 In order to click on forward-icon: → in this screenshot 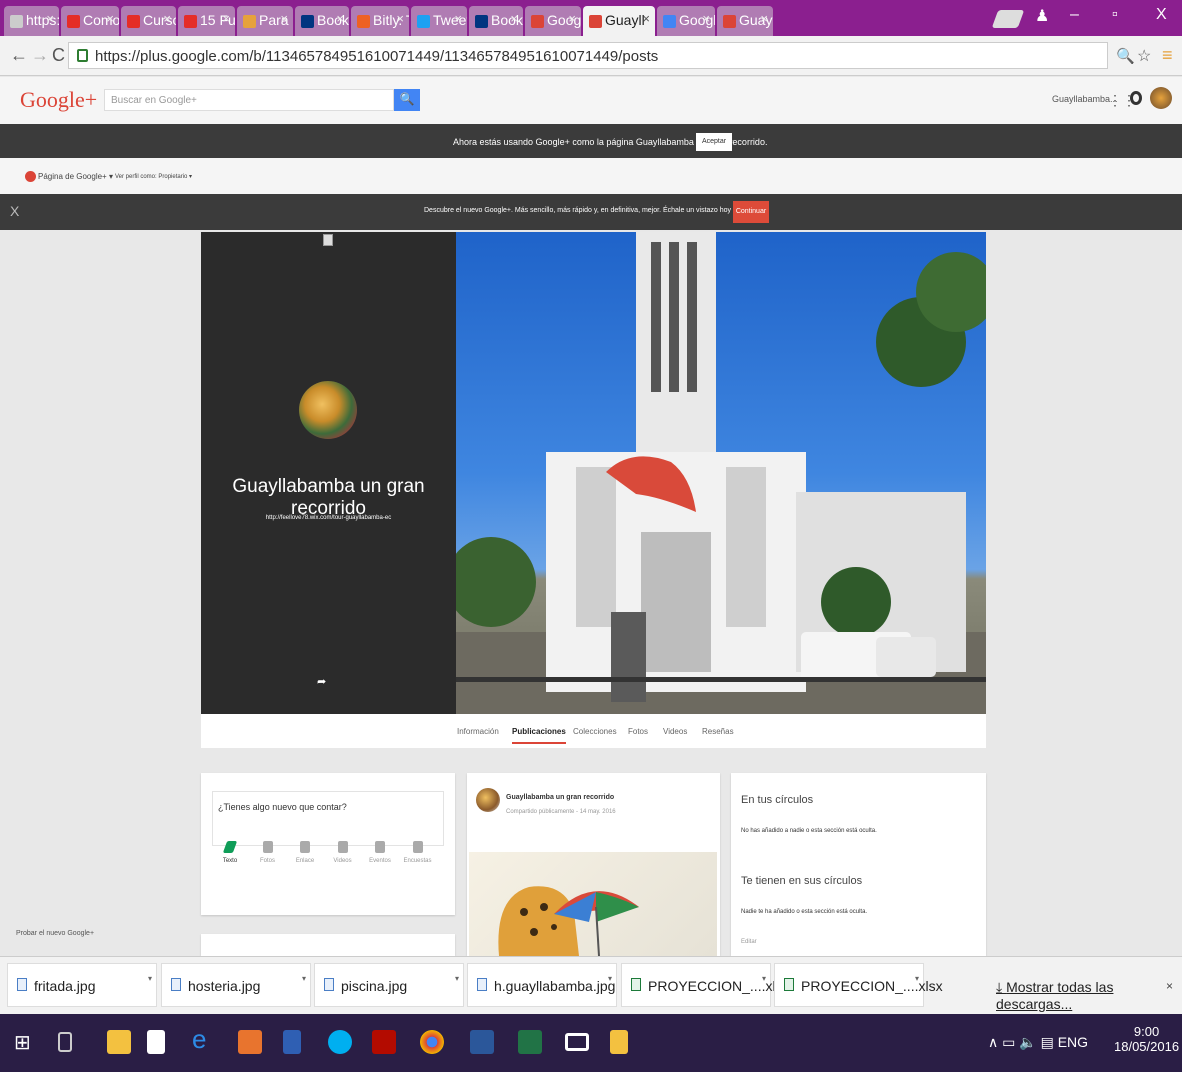, I will do `click(40, 55)`.